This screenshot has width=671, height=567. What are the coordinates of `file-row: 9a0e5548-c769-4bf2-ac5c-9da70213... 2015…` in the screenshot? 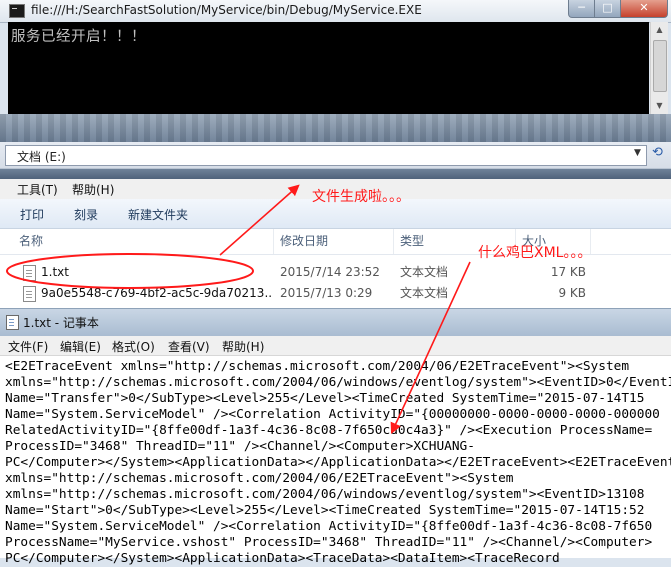 It's located at (335, 293).